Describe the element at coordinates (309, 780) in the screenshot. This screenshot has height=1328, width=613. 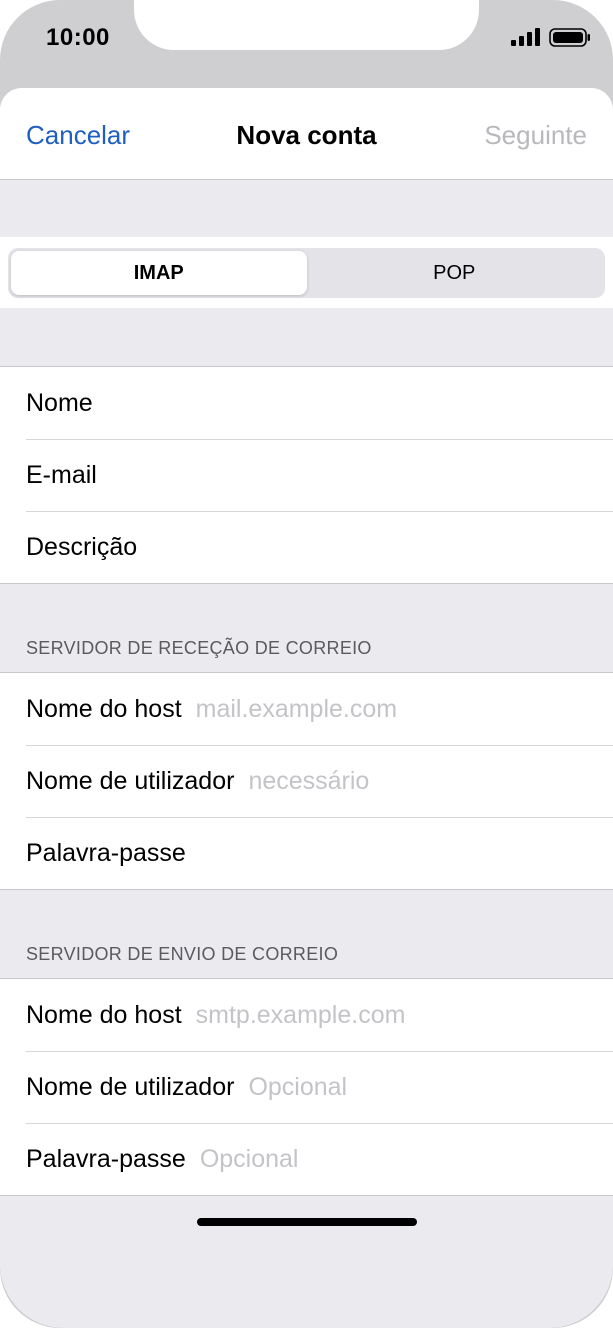
I see `incoming-username-placeholder: necessário` at that location.